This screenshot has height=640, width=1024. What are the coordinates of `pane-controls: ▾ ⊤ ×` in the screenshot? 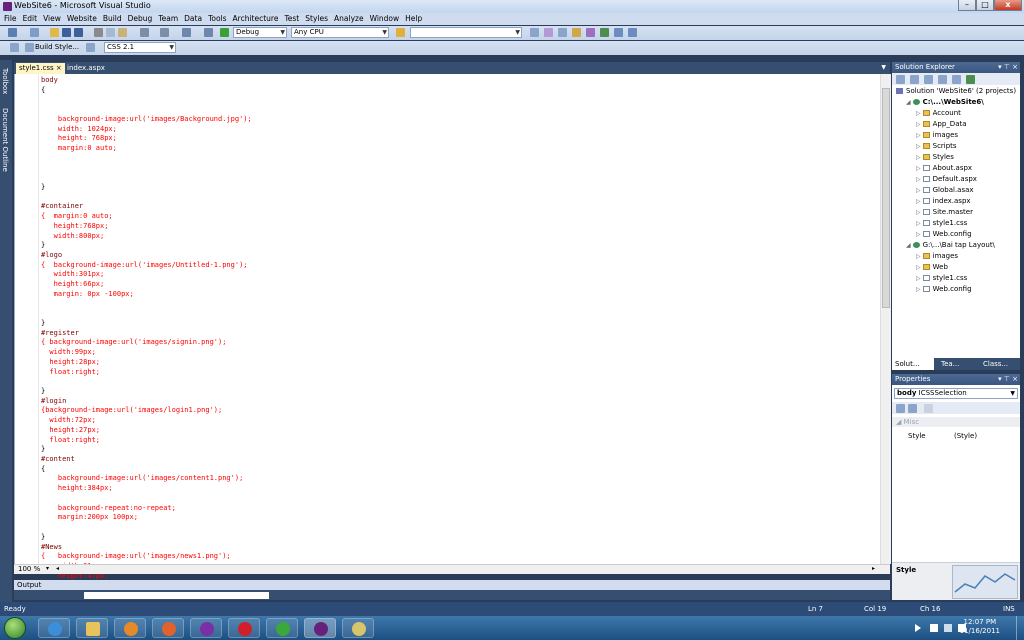 It's located at (1008, 67).